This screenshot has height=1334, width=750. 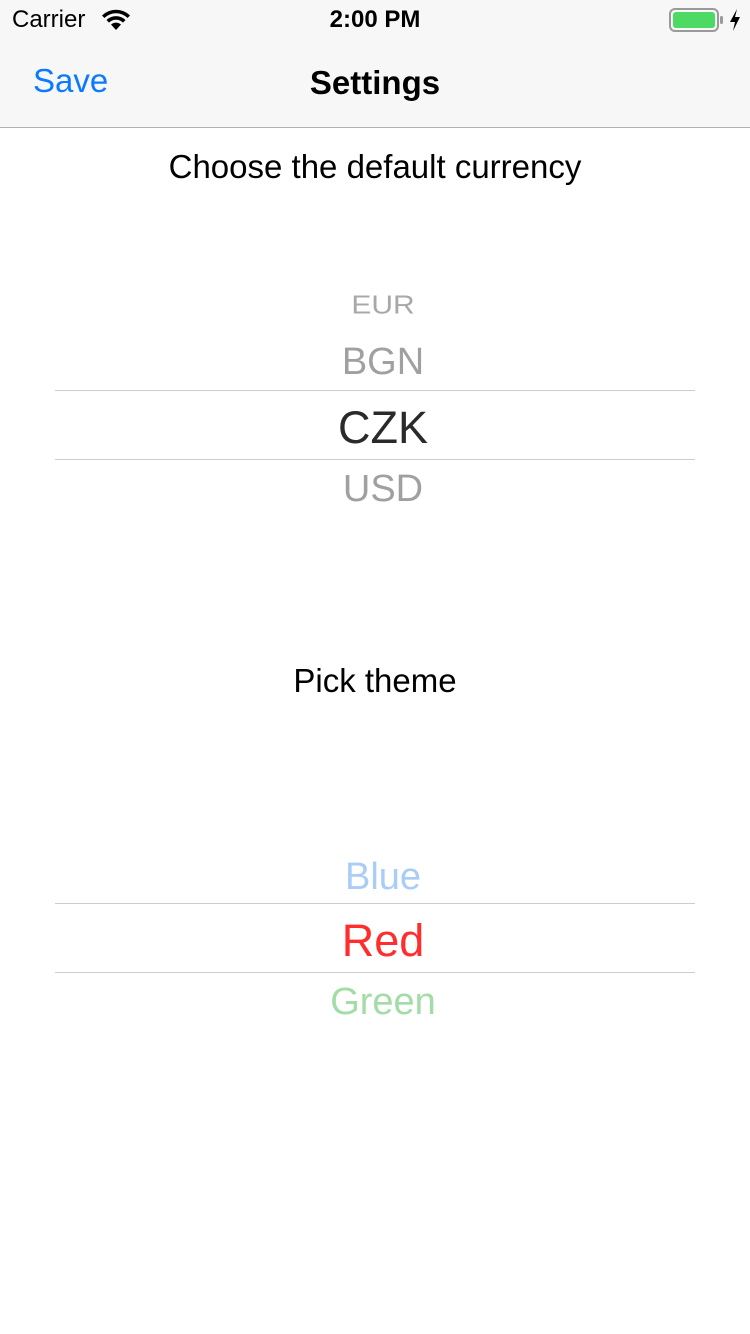 I want to click on page-title: Settings, so click(x=375, y=82).